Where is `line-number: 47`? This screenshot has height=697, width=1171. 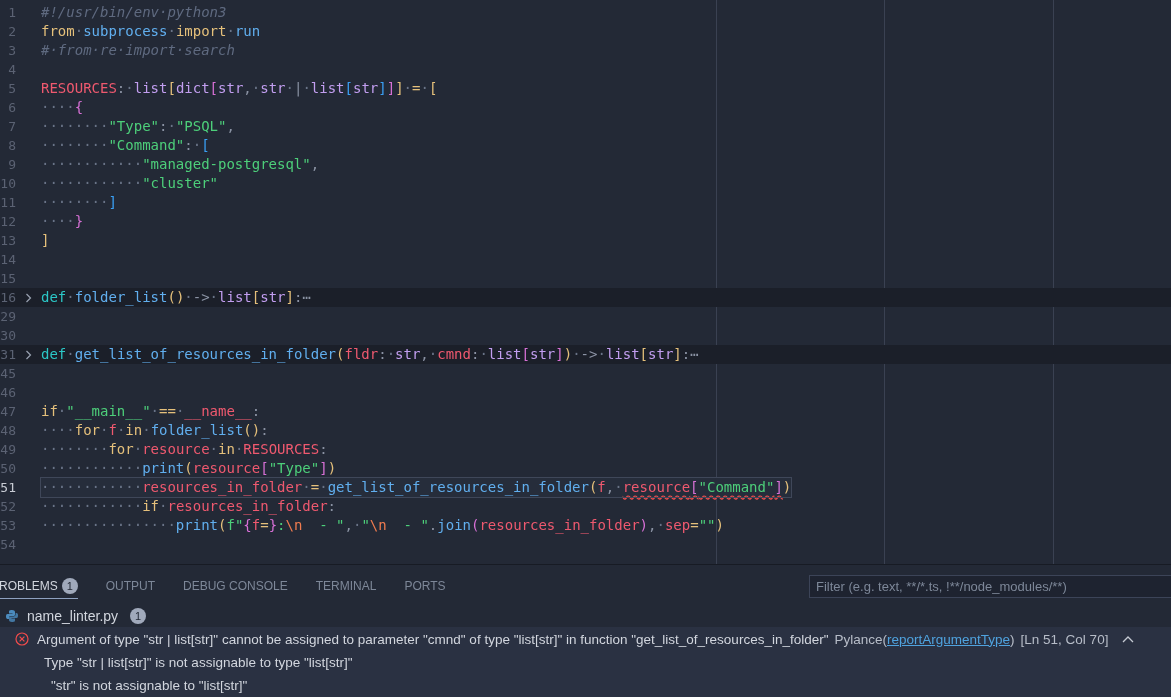
line-number: 47 is located at coordinates (8, 412).